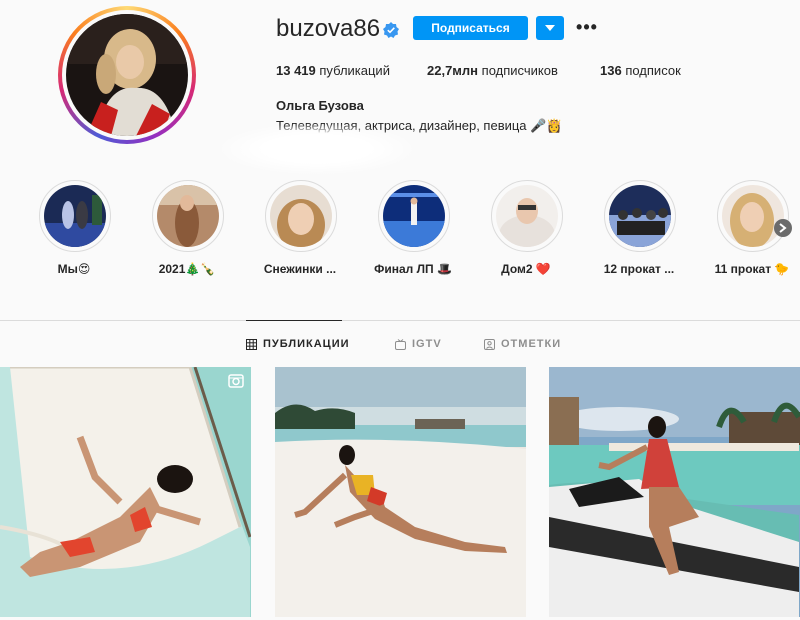 The width and height of the screenshot is (800, 620). Describe the element at coordinates (317, 149) in the screenshot. I see `redacted-area` at that location.